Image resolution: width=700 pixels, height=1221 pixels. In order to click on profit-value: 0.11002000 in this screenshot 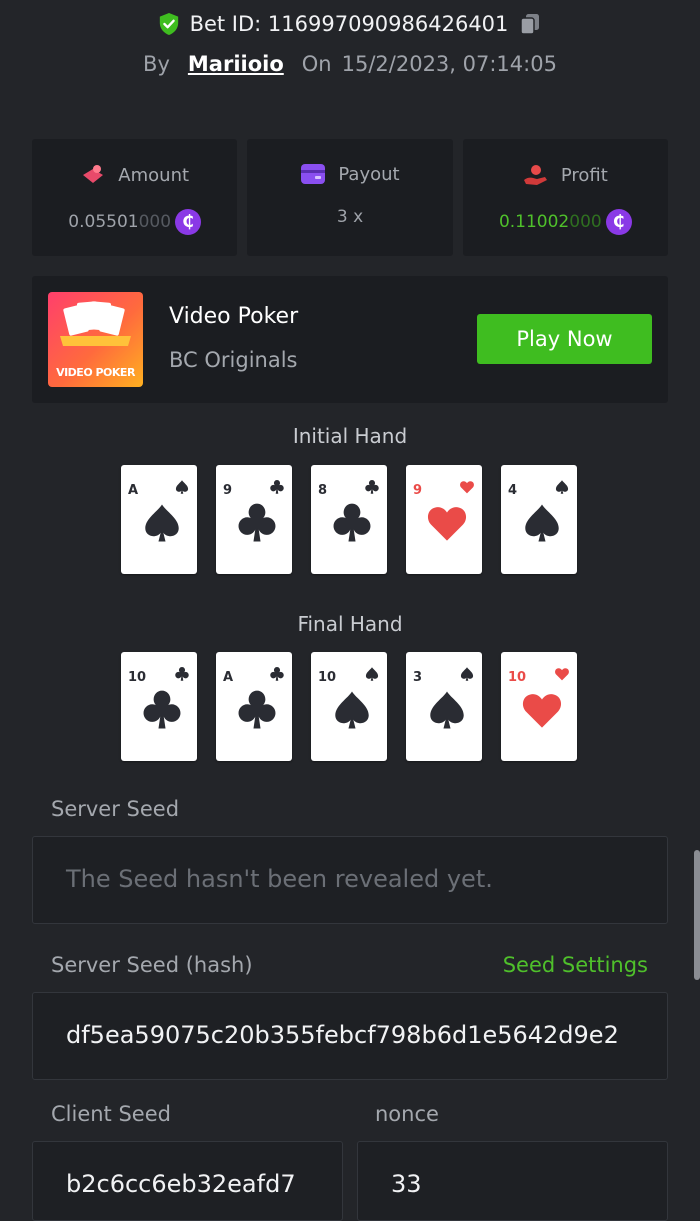, I will do `click(550, 222)`.